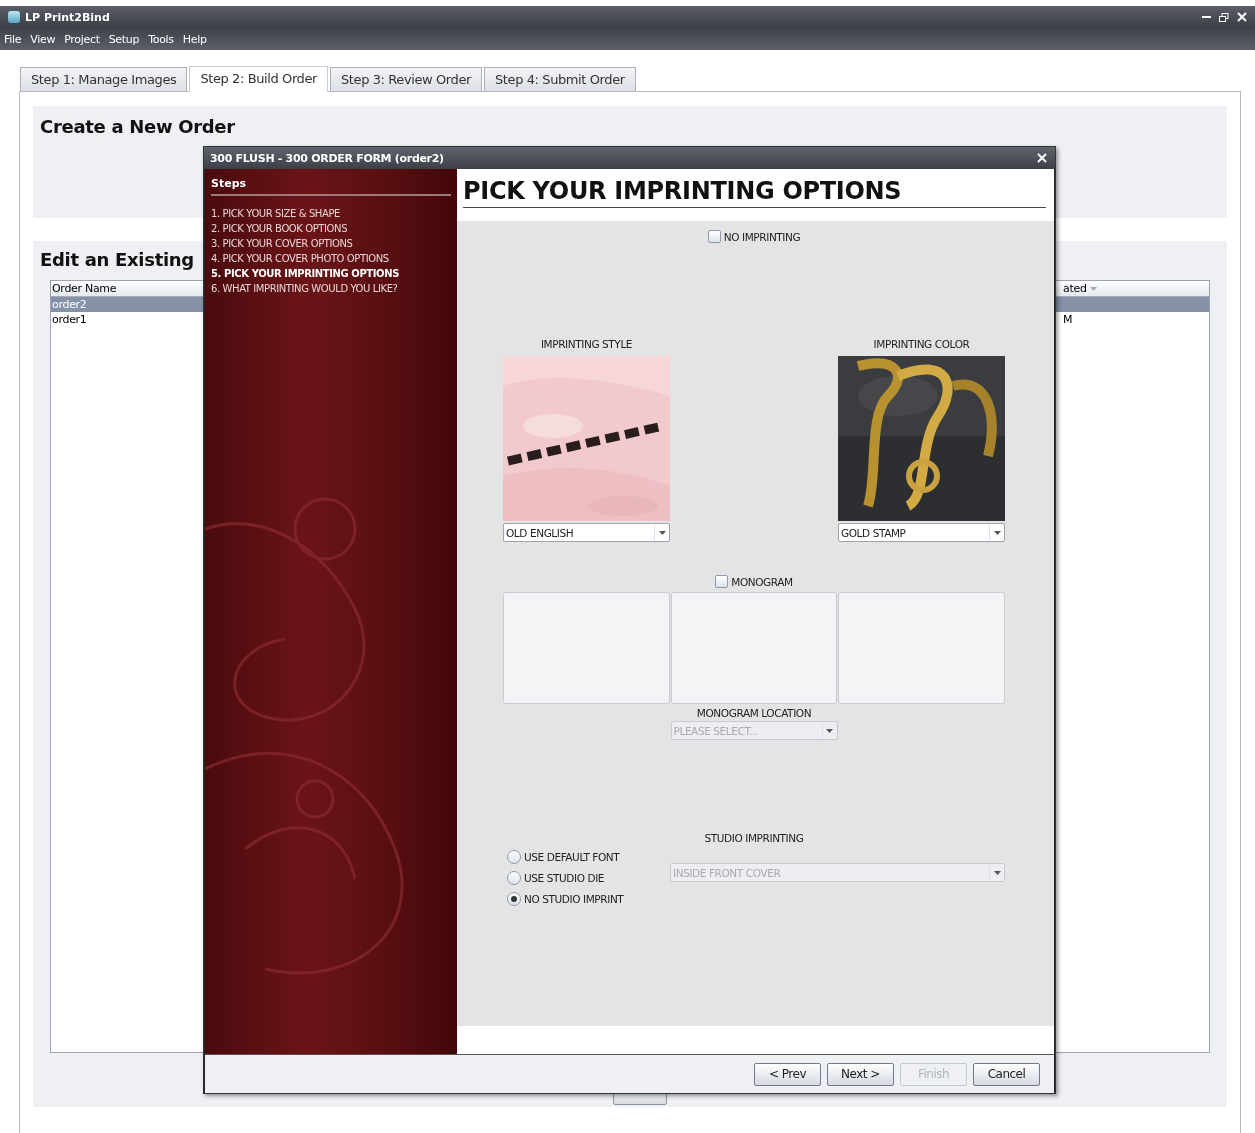 The width and height of the screenshot is (1255, 1133). What do you see at coordinates (13, 39) in the screenshot?
I see `menu-item: File` at bounding box center [13, 39].